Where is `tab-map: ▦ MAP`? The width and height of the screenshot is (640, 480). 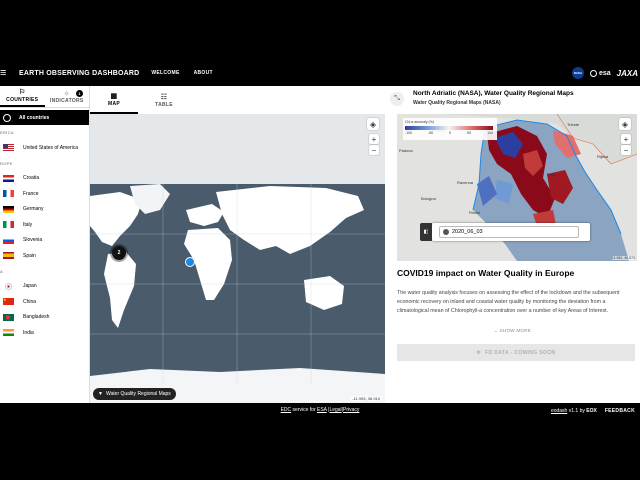
tab-map: ▦ MAP is located at coordinates (114, 100).